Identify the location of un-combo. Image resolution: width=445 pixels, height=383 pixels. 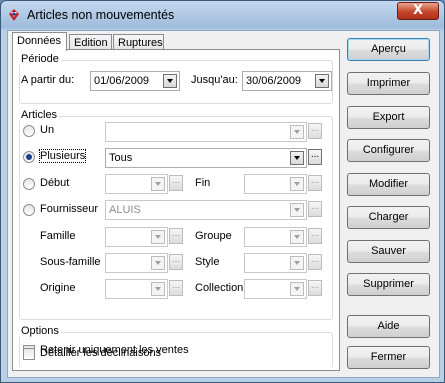
(206, 132).